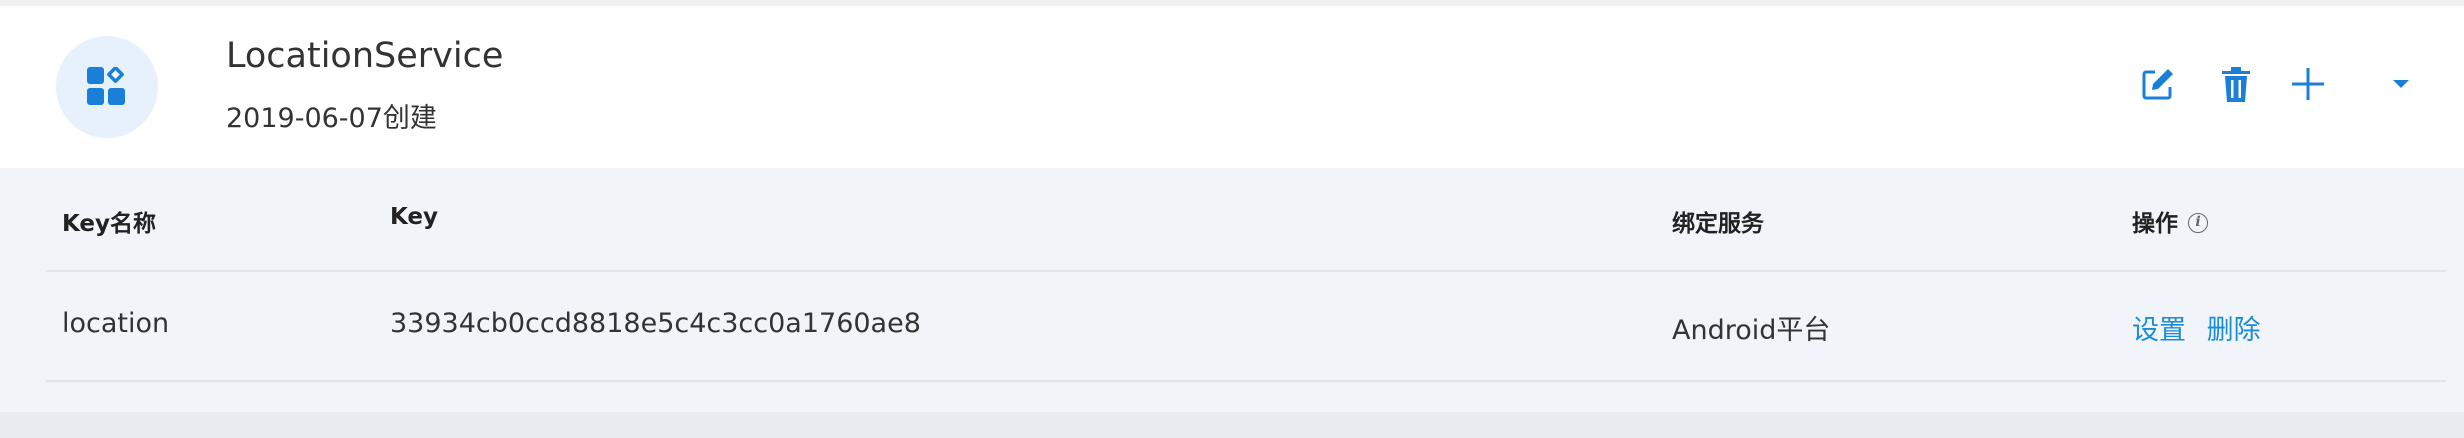 Image resolution: width=2464 pixels, height=438 pixels. Describe the element at coordinates (2196, 327) in the screenshot. I see `cell-operations: 设置 删除` at that location.